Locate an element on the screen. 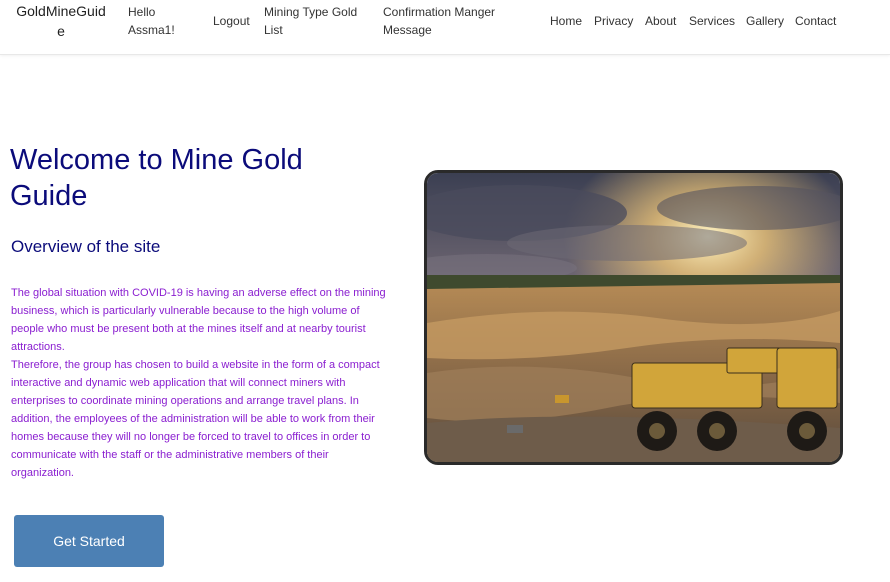 The height and width of the screenshot is (582, 890). nav-gallery-link: Gallery is located at coordinates (765, 21).